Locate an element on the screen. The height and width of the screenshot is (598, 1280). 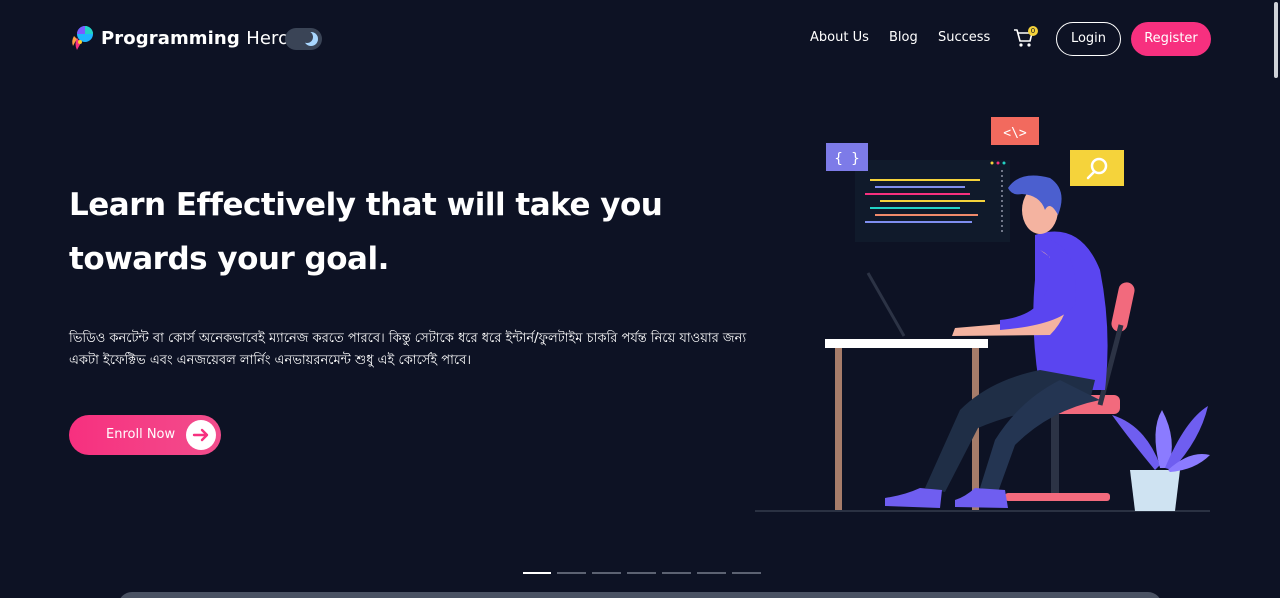
moon-icon is located at coordinates (309, 38).